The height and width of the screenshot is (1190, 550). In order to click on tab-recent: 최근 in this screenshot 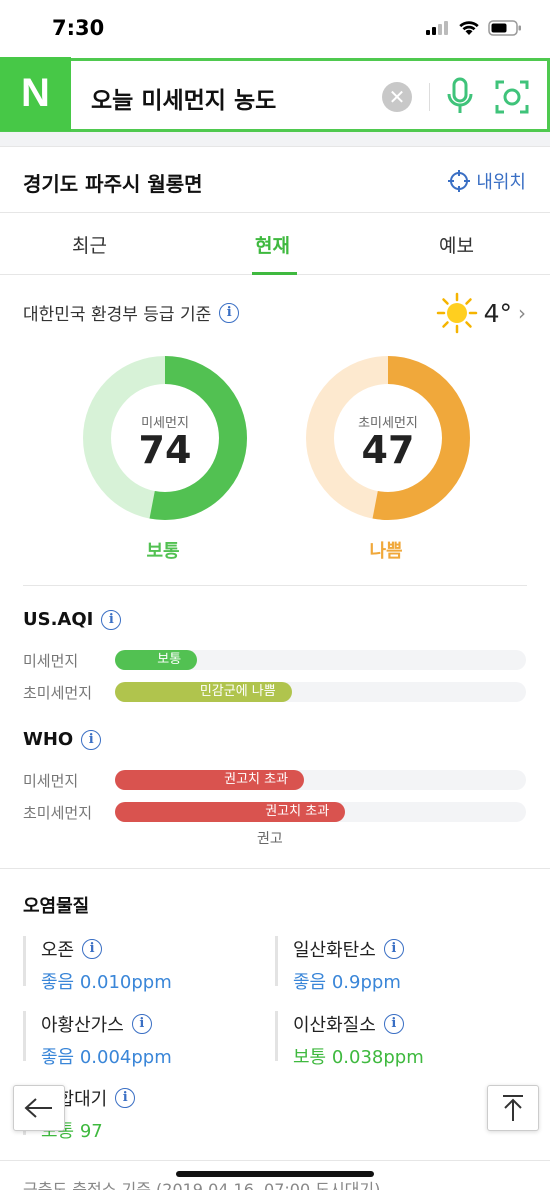, I will do `click(89, 244)`.